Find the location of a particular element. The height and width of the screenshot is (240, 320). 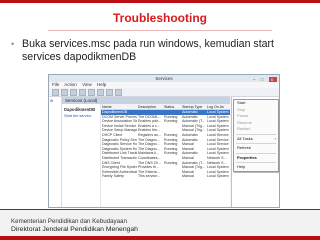

selected-service-name: DapodikmenDB is located at coordinates (80, 109).